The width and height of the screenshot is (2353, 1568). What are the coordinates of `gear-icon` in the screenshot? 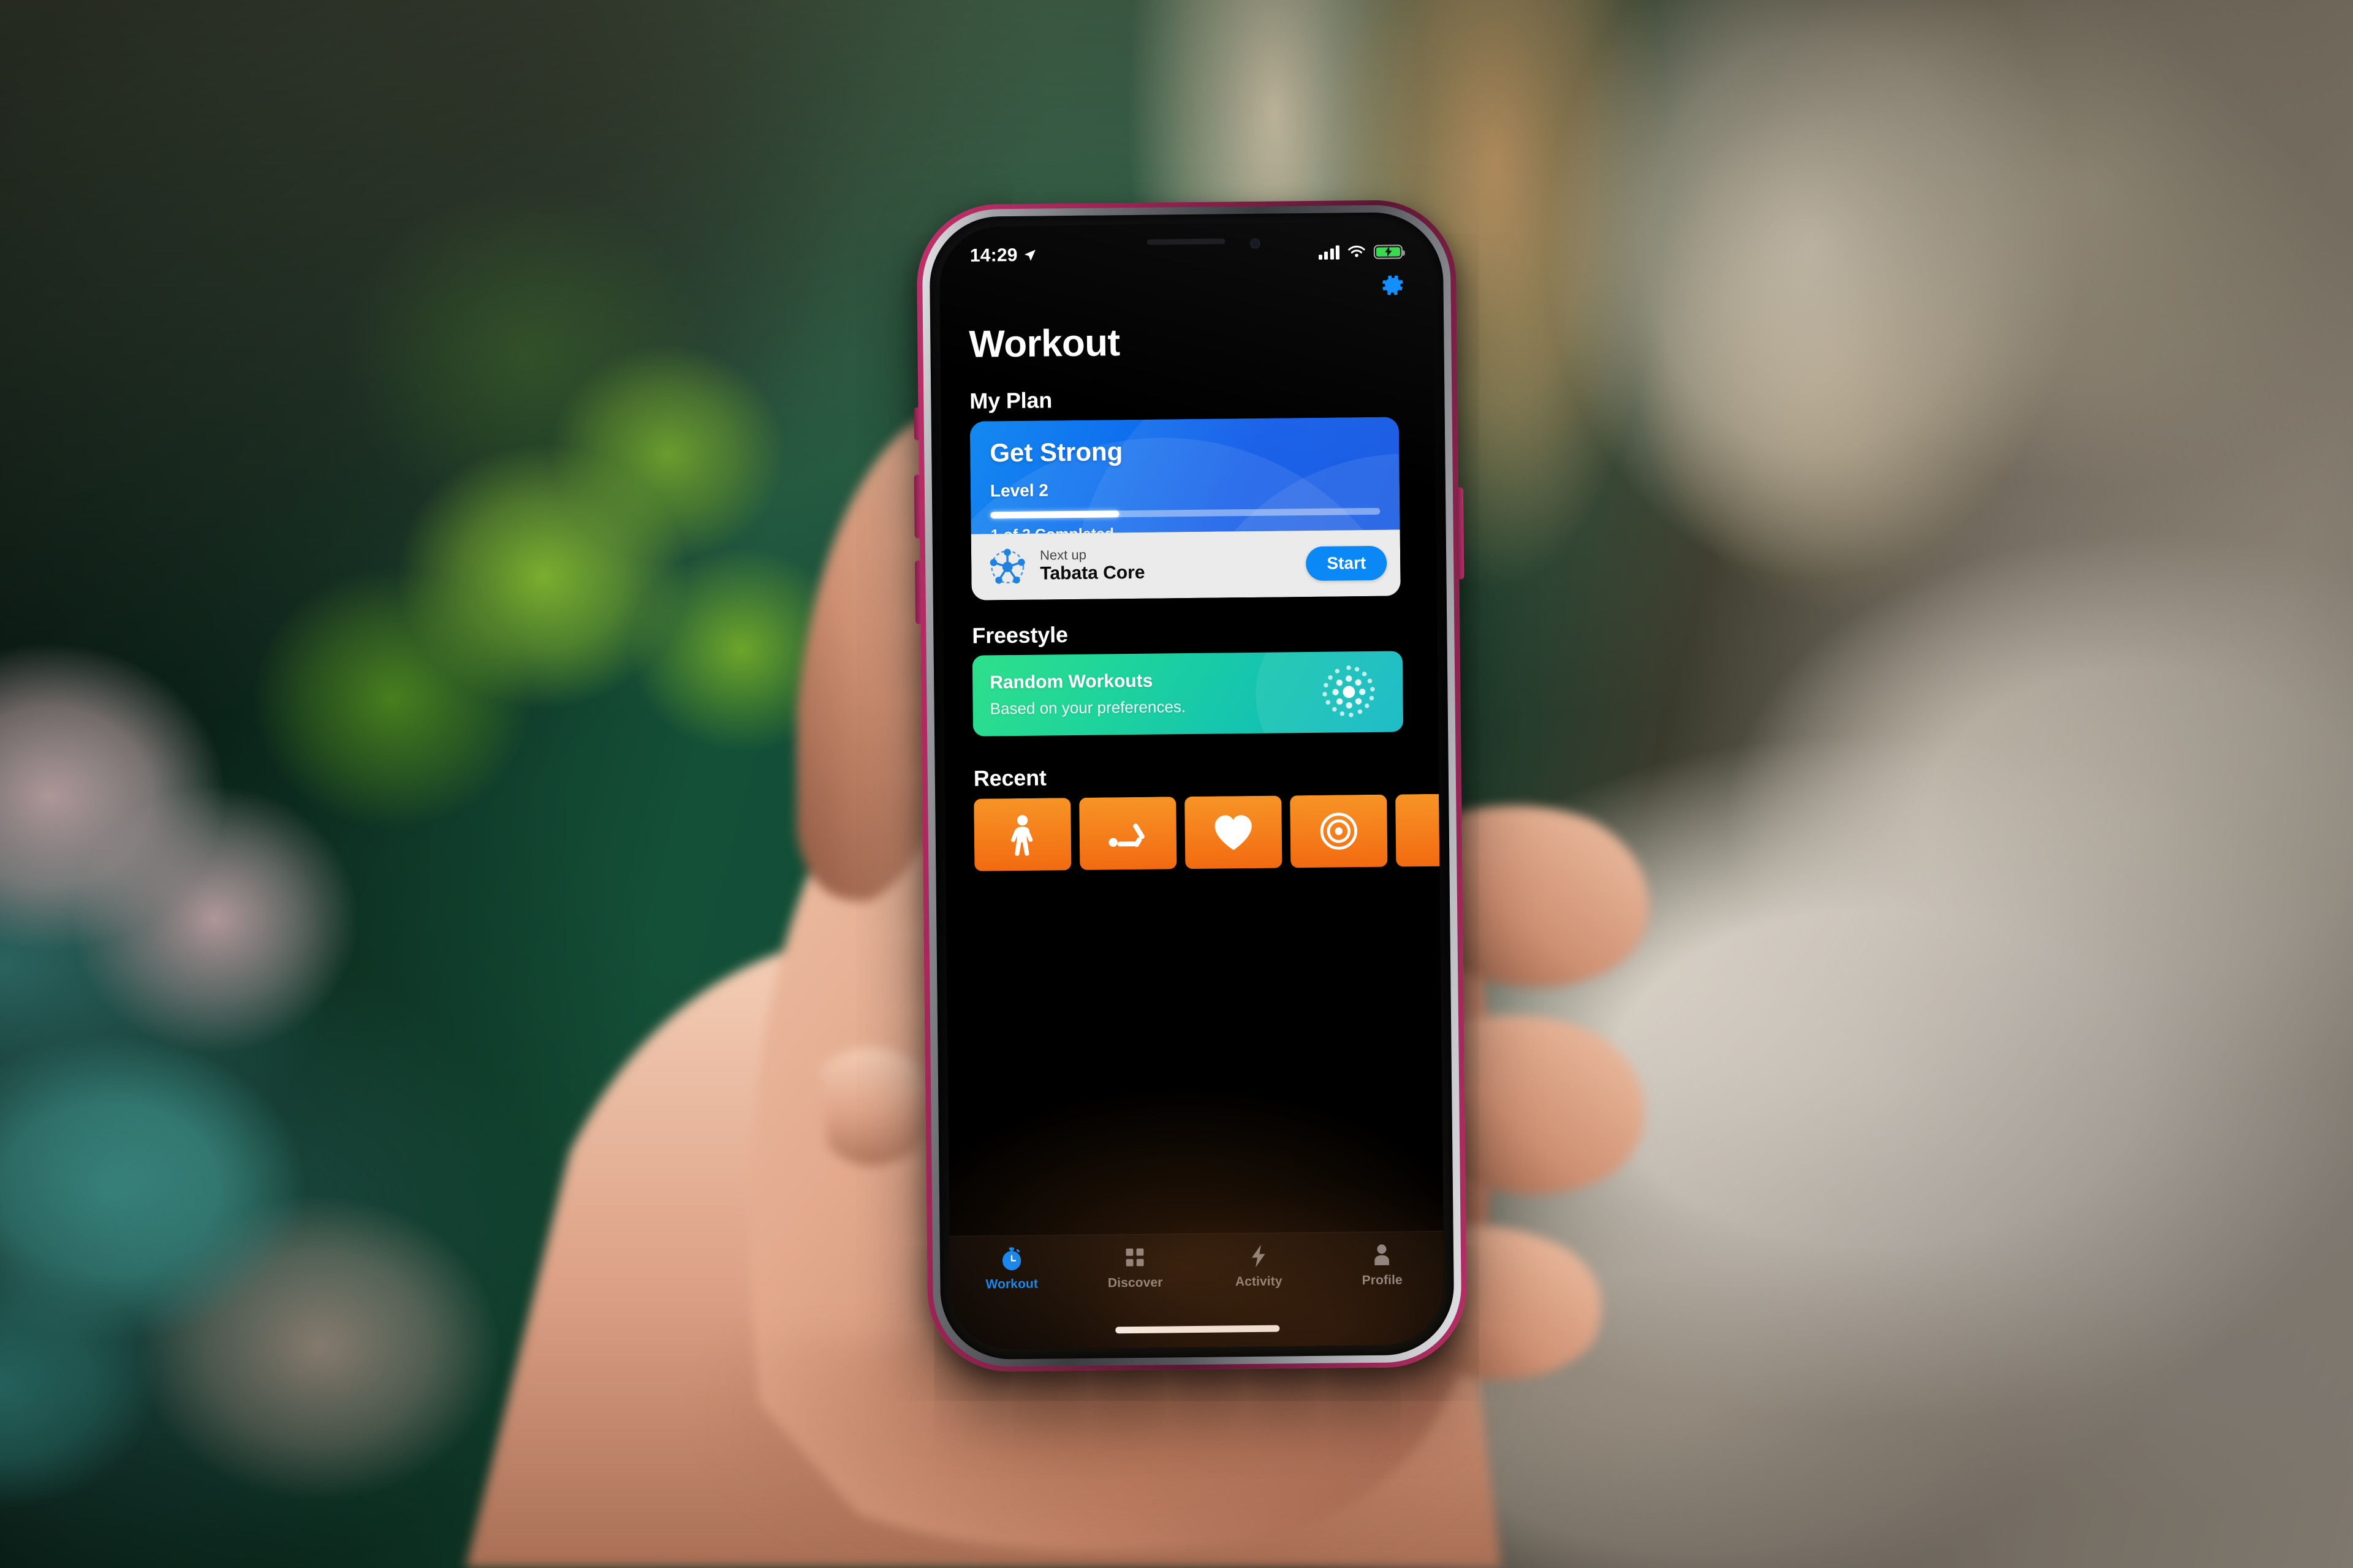 It's located at (1392, 285).